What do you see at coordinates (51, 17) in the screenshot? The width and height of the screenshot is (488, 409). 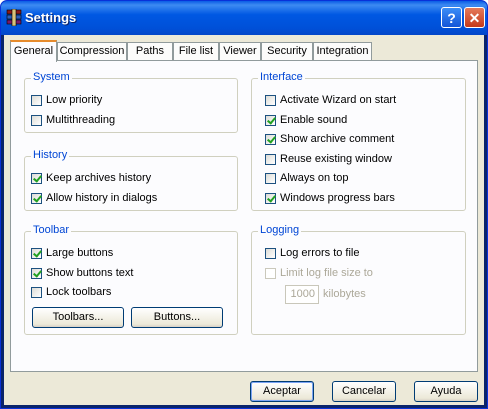 I see `window-title: Settings` at bounding box center [51, 17].